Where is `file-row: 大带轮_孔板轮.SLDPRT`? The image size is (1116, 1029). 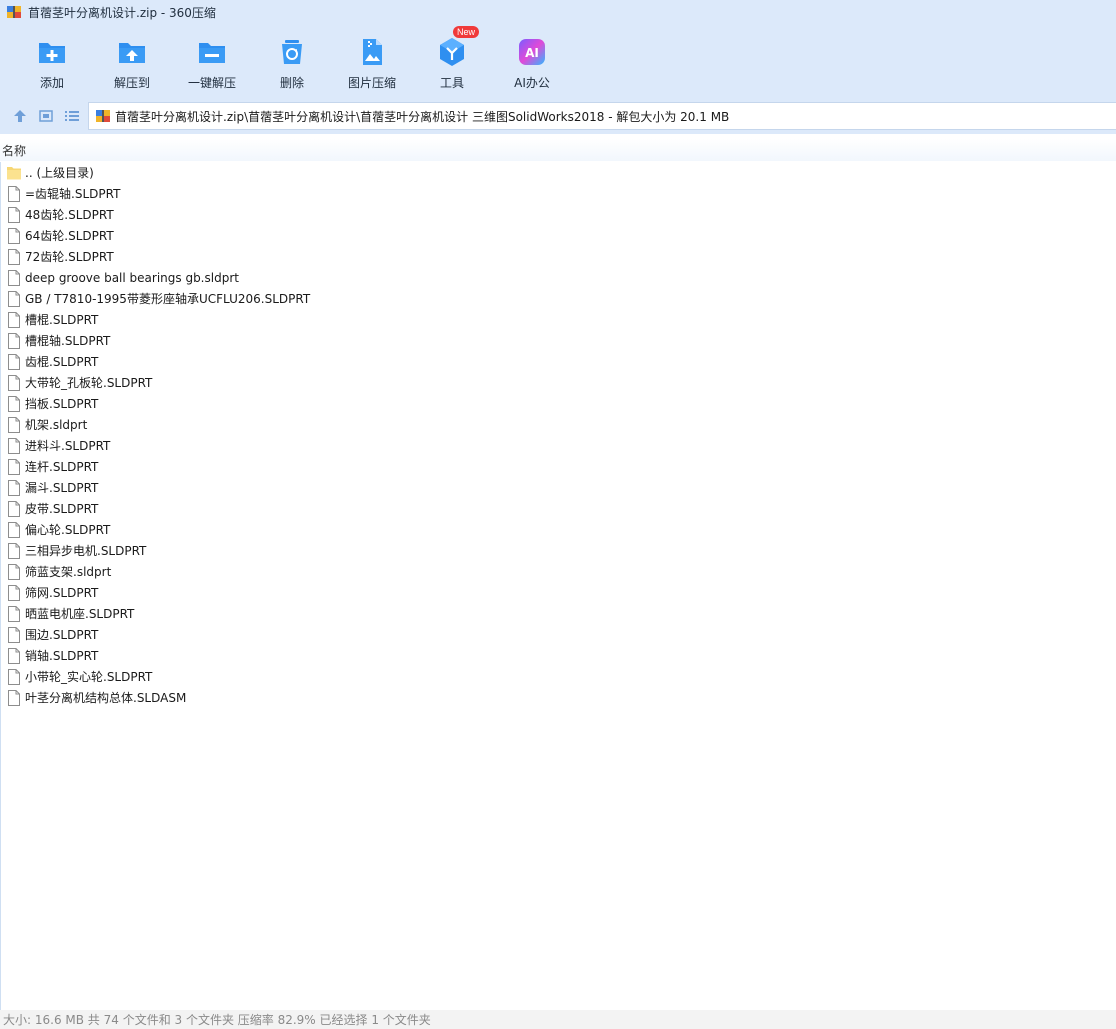 file-row: 大带轮_孔板轮.SLDPRT is located at coordinates (558, 382).